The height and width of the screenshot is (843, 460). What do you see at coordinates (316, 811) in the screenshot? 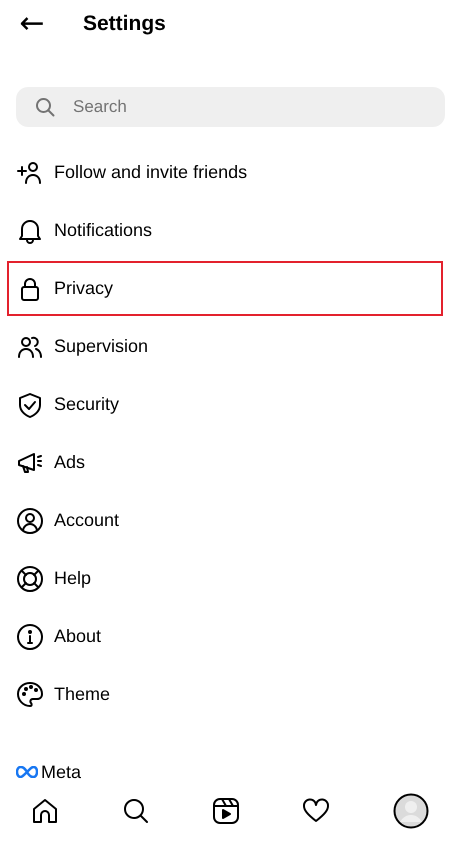
I see `heart-icon` at bounding box center [316, 811].